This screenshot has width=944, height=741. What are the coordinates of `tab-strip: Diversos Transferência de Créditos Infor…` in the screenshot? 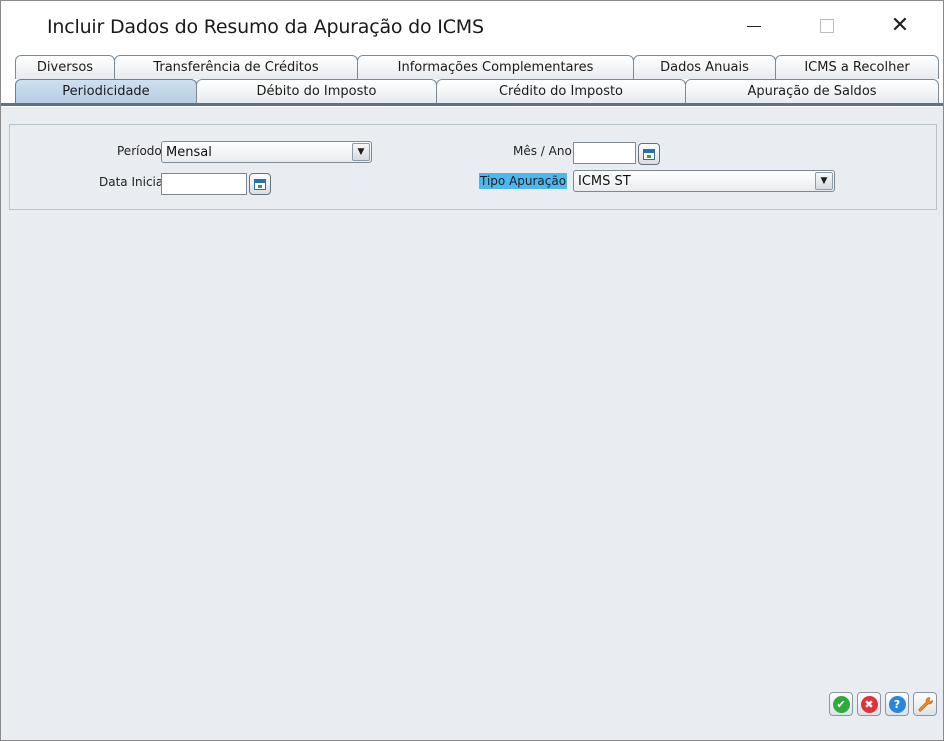 It's located at (472, 79).